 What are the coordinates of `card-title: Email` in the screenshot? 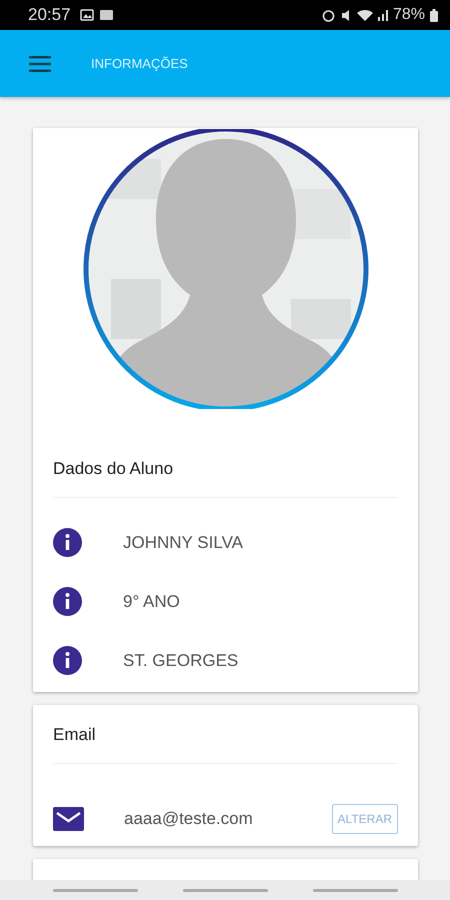 It's located at (75, 735).